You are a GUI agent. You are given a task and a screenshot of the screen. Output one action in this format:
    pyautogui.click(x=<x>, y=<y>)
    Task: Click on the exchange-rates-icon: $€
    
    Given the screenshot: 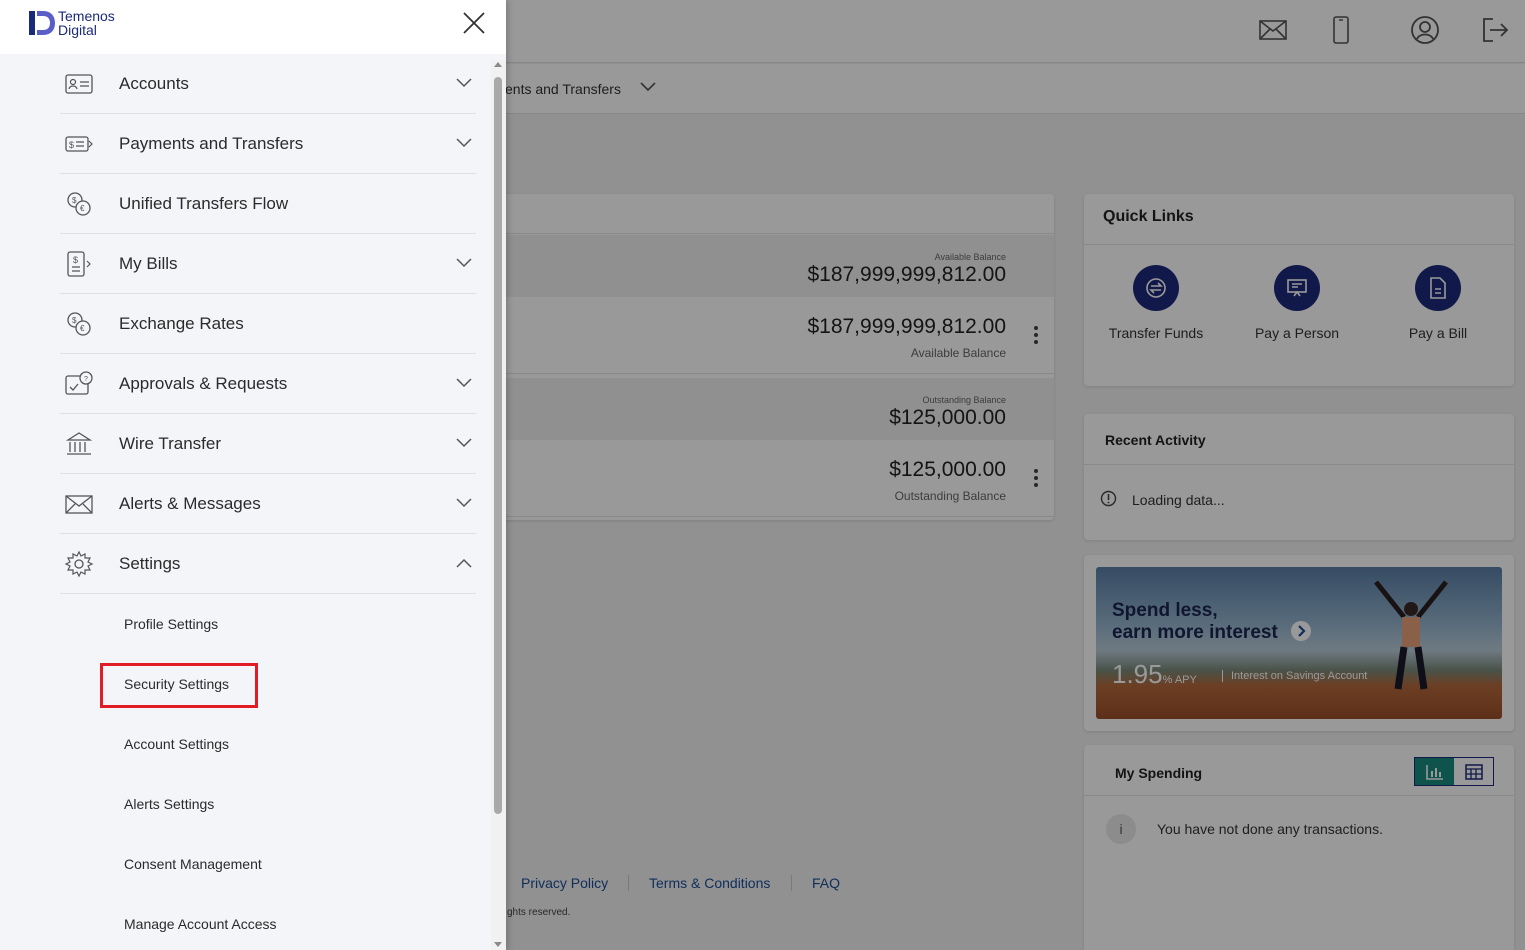 What is the action you would take?
    pyautogui.click(x=79, y=324)
    